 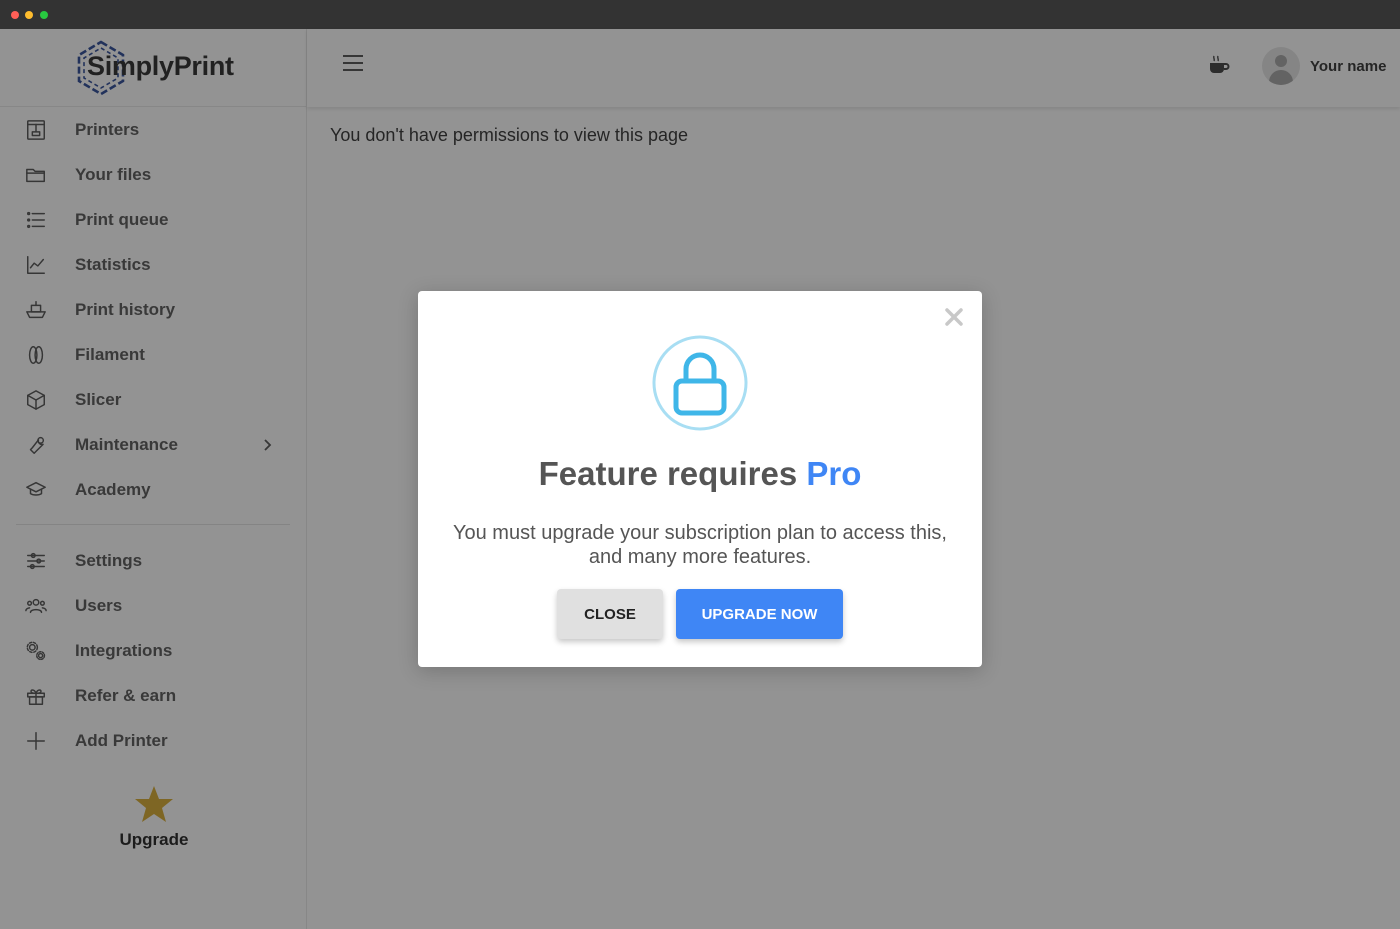 I want to click on window-maximize-dot, so click(x=44, y=15).